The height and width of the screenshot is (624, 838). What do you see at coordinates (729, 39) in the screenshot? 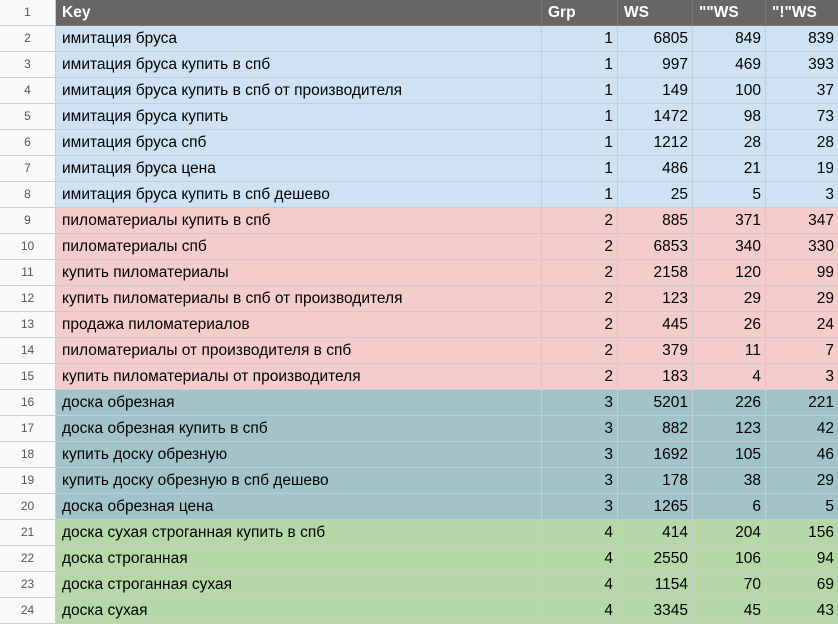
I see `ws-quoted-cell: 849` at bounding box center [729, 39].